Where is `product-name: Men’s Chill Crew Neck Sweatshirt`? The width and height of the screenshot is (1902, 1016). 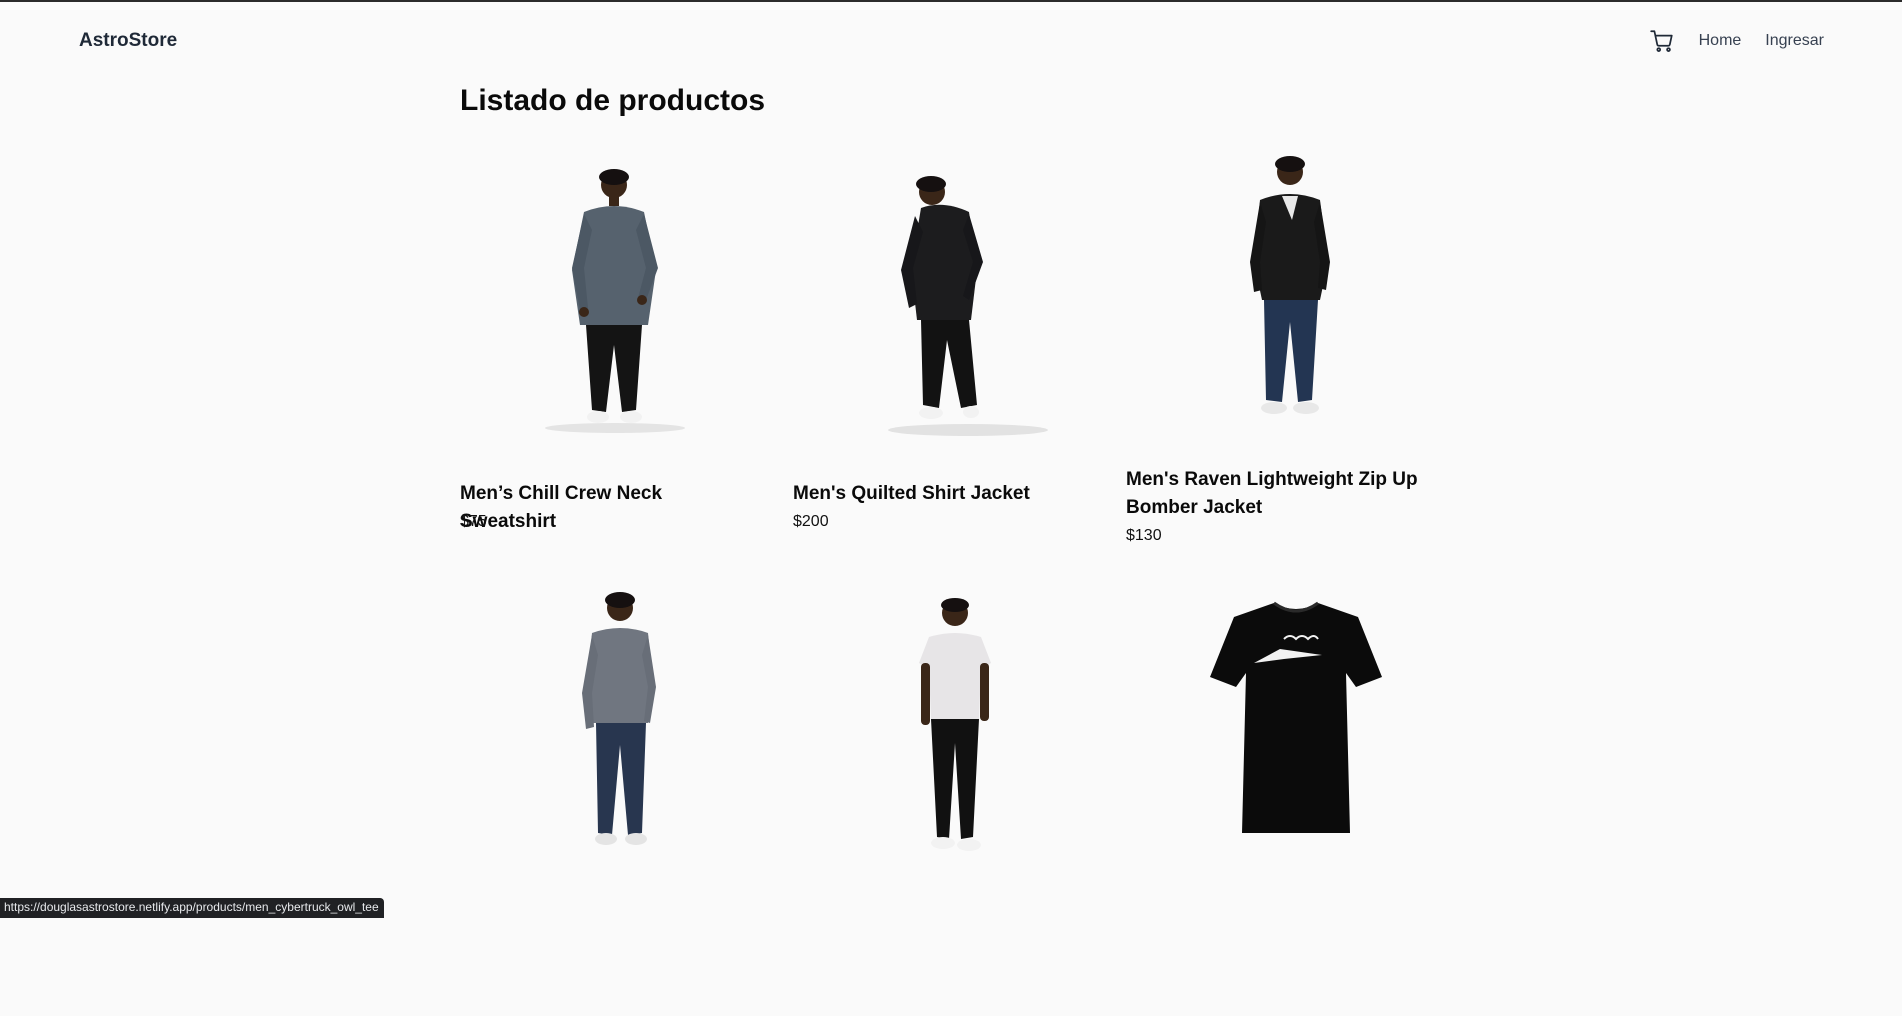 product-name: Men’s Chill Crew Neck Sweatshirt is located at coordinates (610, 508).